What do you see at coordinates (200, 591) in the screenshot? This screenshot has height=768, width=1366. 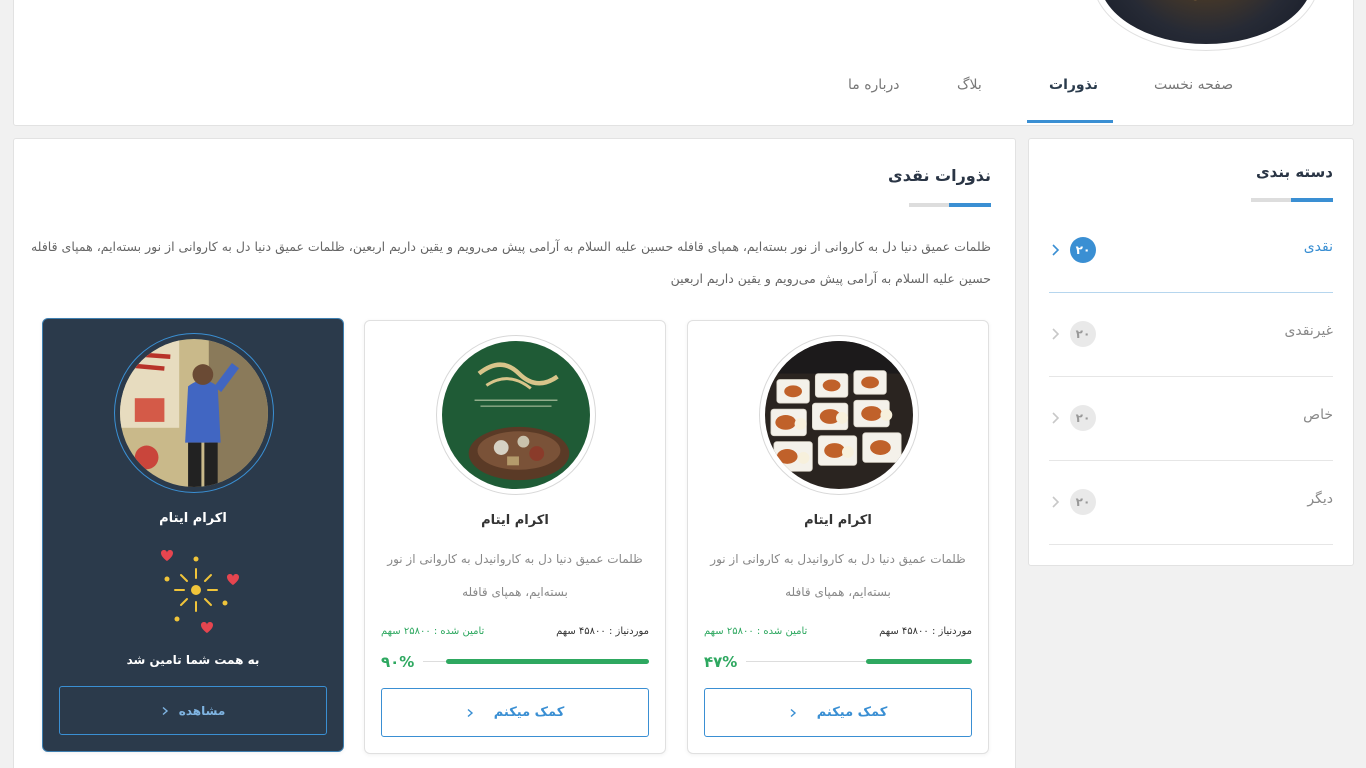 I see `fireworks-icon` at bounding box center [200, 591].